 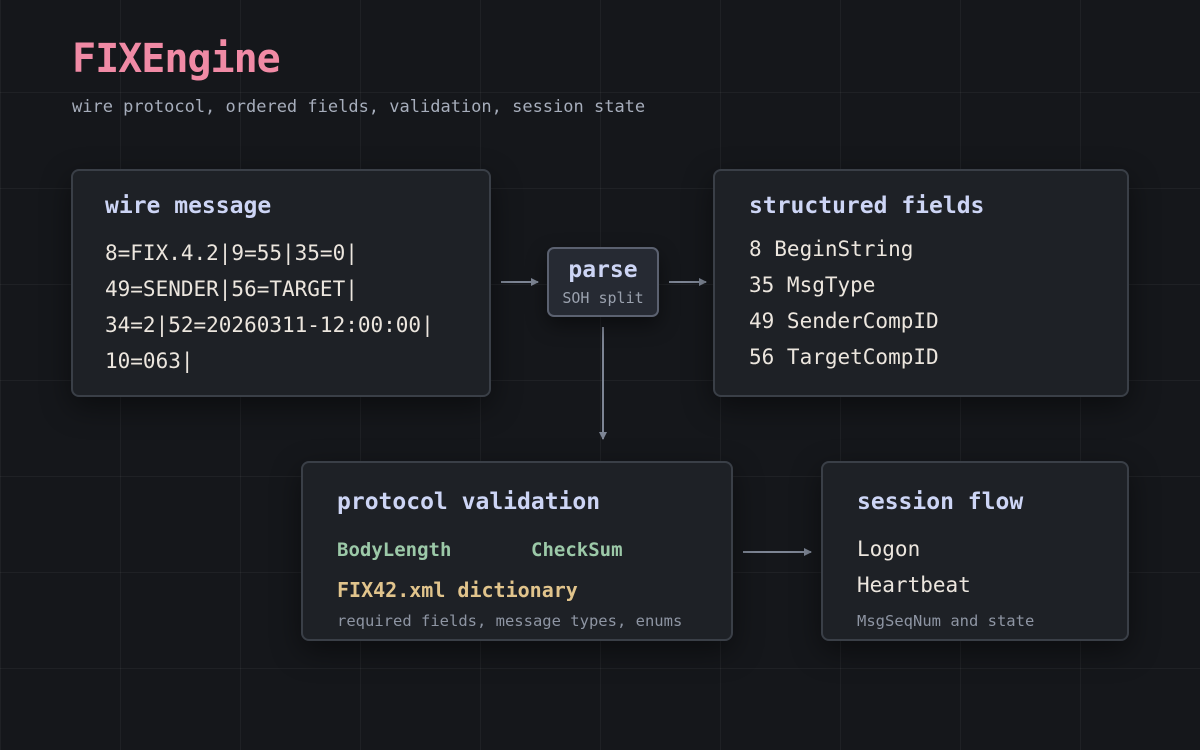 I want to click on field-item: 35 MsgType, so click(x=812, y=285).